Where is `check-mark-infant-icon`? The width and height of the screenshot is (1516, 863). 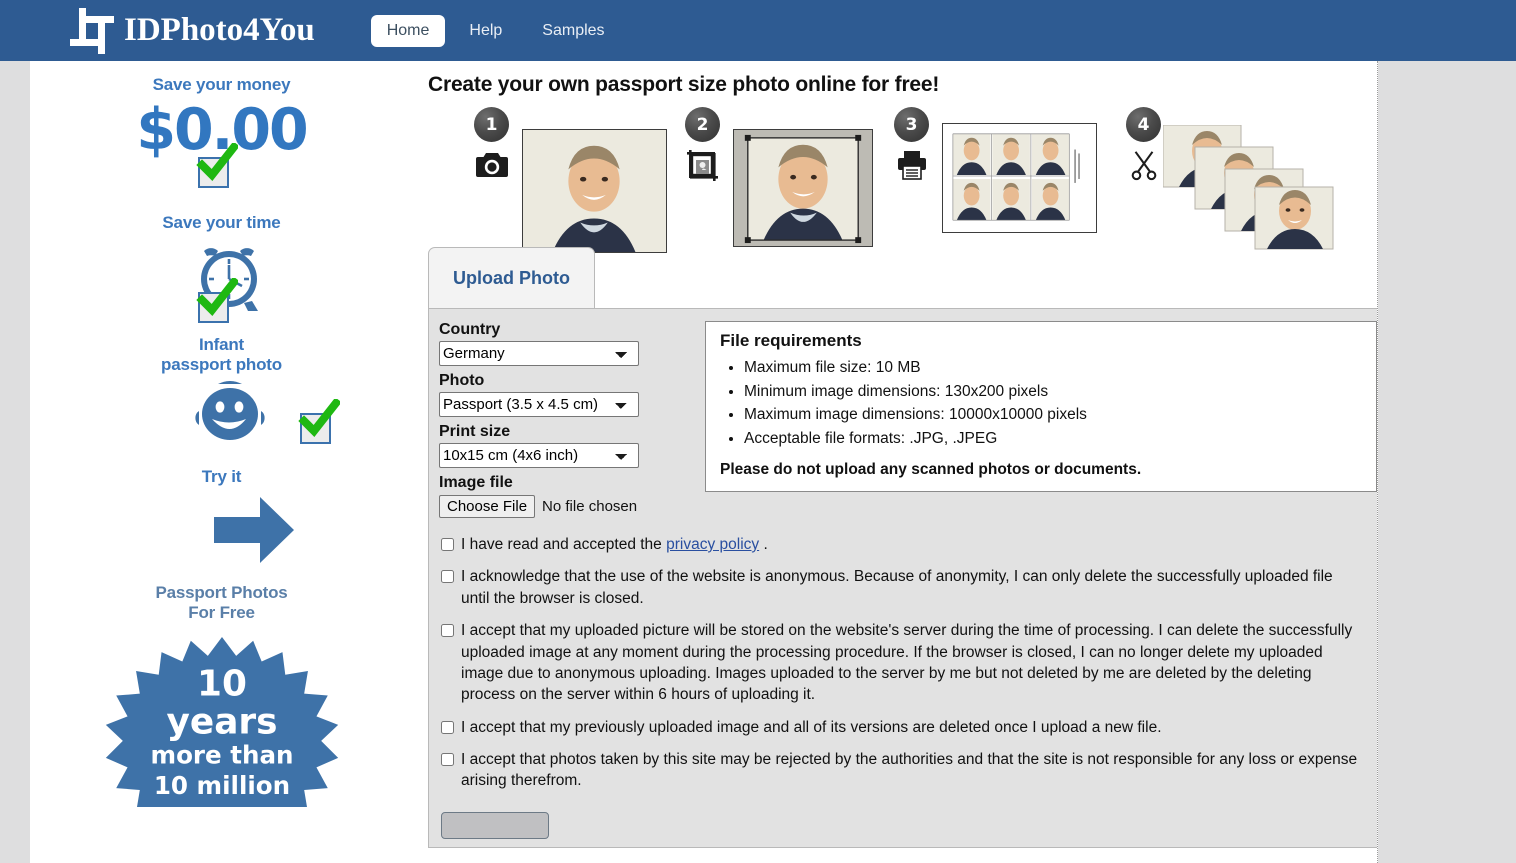
check-mark-infant-icon is located at coordinates (319, 418).